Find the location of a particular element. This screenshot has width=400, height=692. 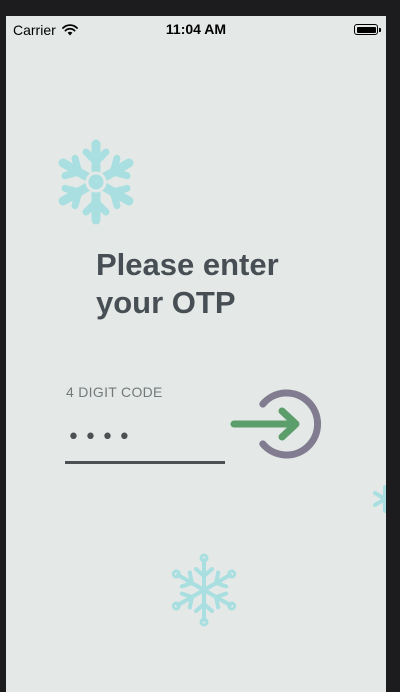

status-time: 11:04 AM is located at coordinates (196, 29).